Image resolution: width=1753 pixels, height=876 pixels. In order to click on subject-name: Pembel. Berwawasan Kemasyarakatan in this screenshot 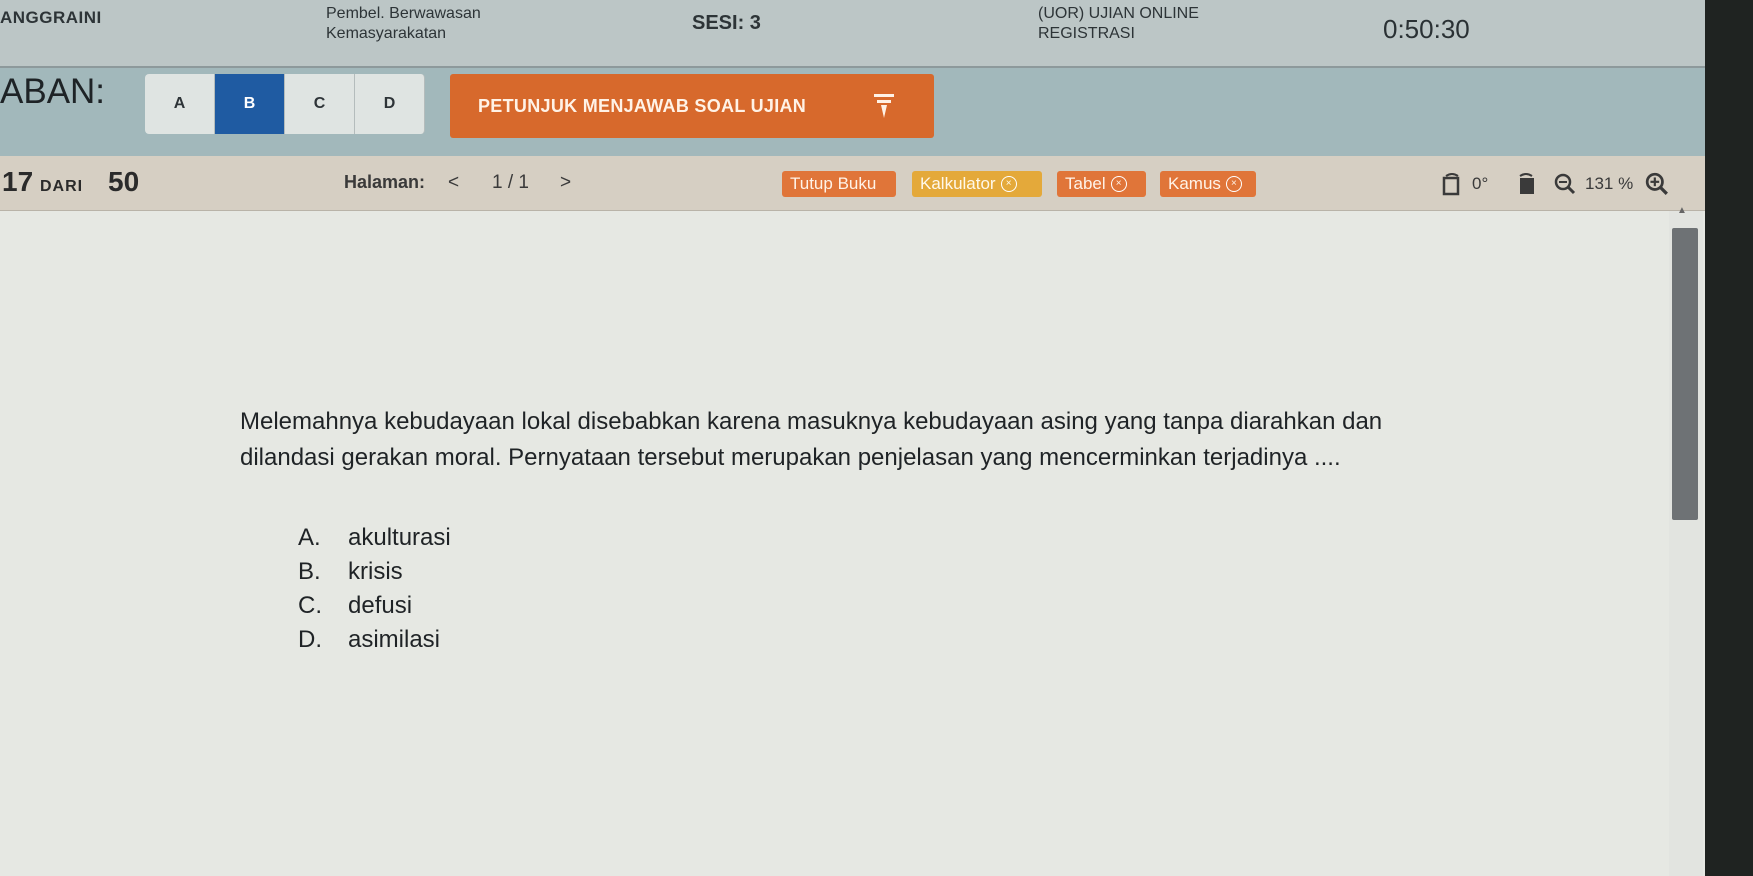, I will do `click(403, 24)`.